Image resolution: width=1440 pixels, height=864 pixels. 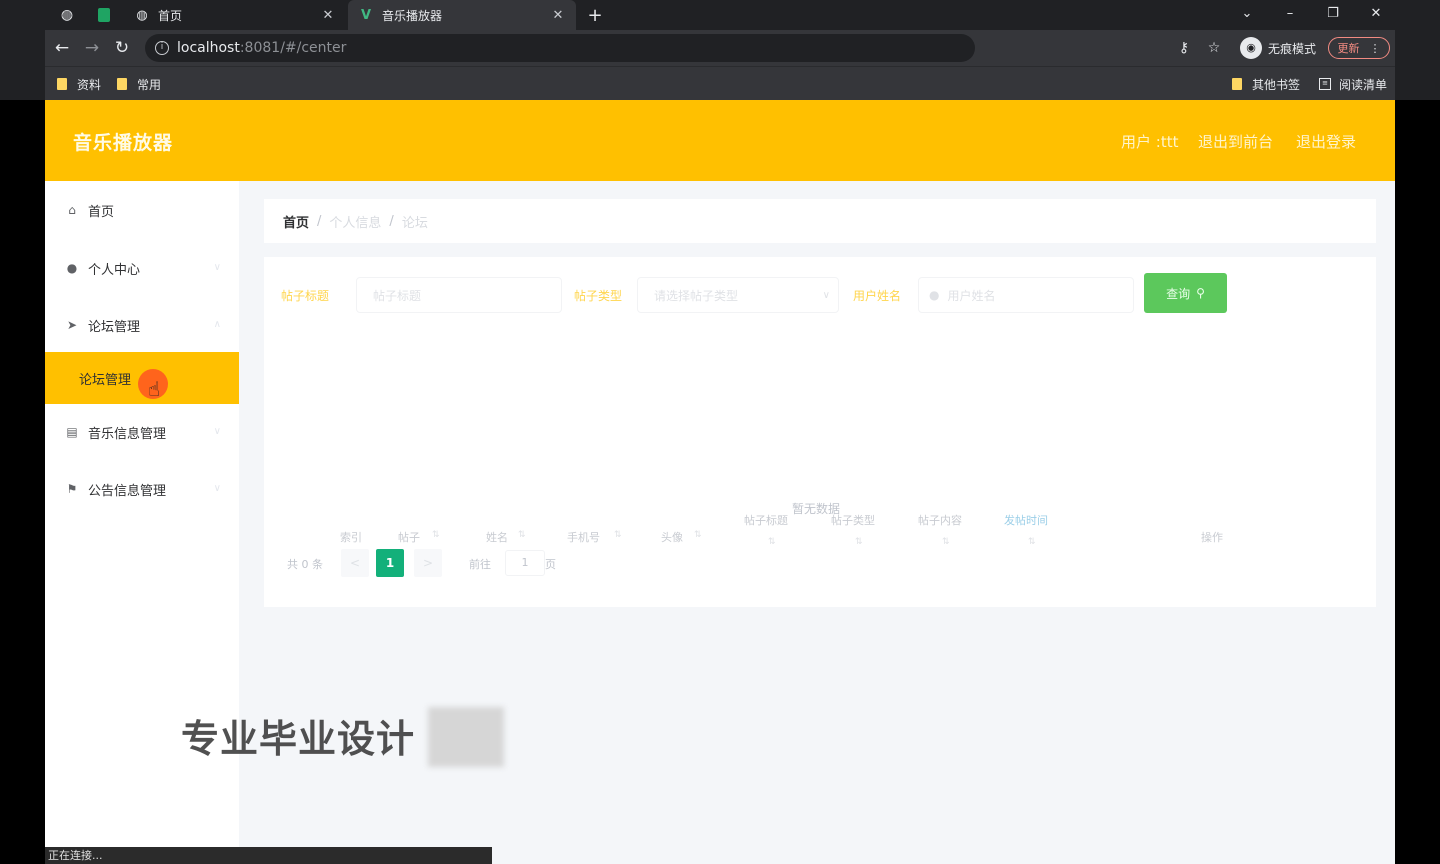 What do you see at coordinates (720, 140) in the screenshot?
I see `app-header: 音乐播放器 用户 :ttt 退出到前台 退出登录` at bounding box center [720, 140].